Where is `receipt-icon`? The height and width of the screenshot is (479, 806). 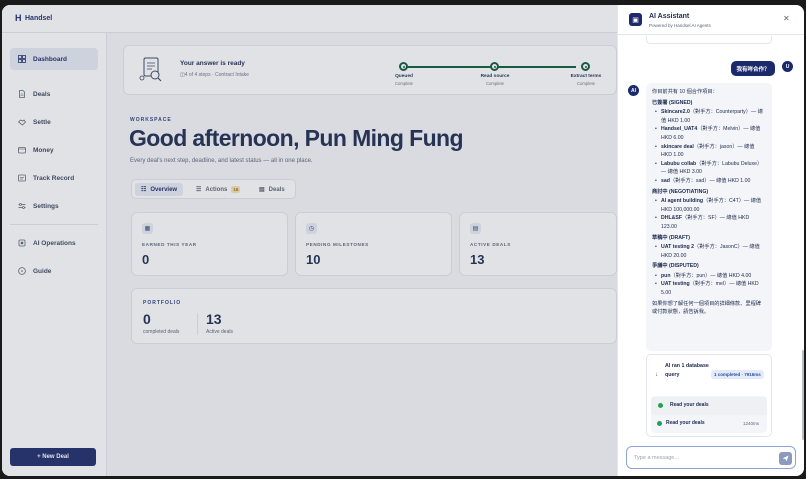 receipt-icon is located at coordinates (22, 178).